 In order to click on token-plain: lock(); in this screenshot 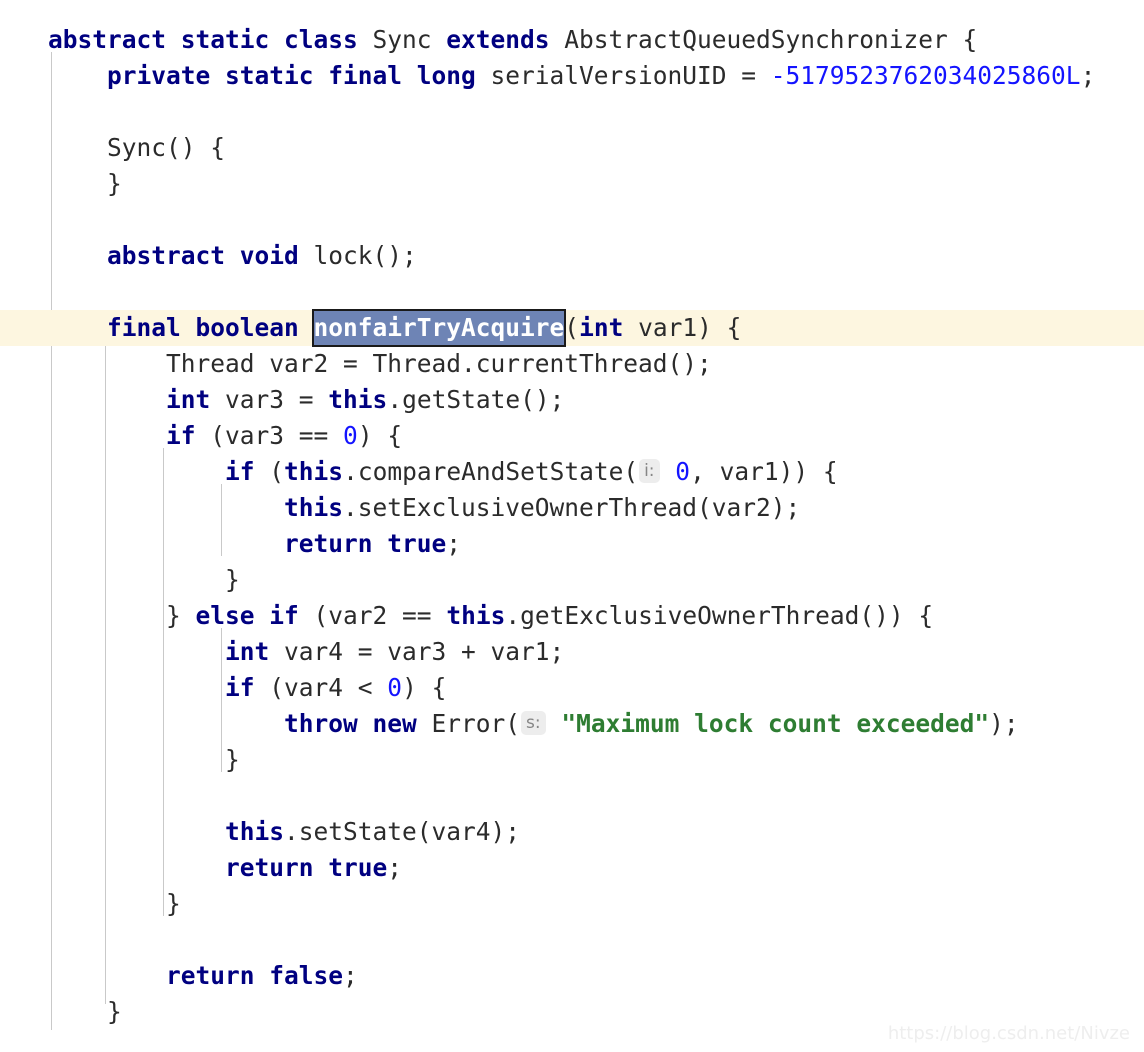, I will do `click(365, 255)`.